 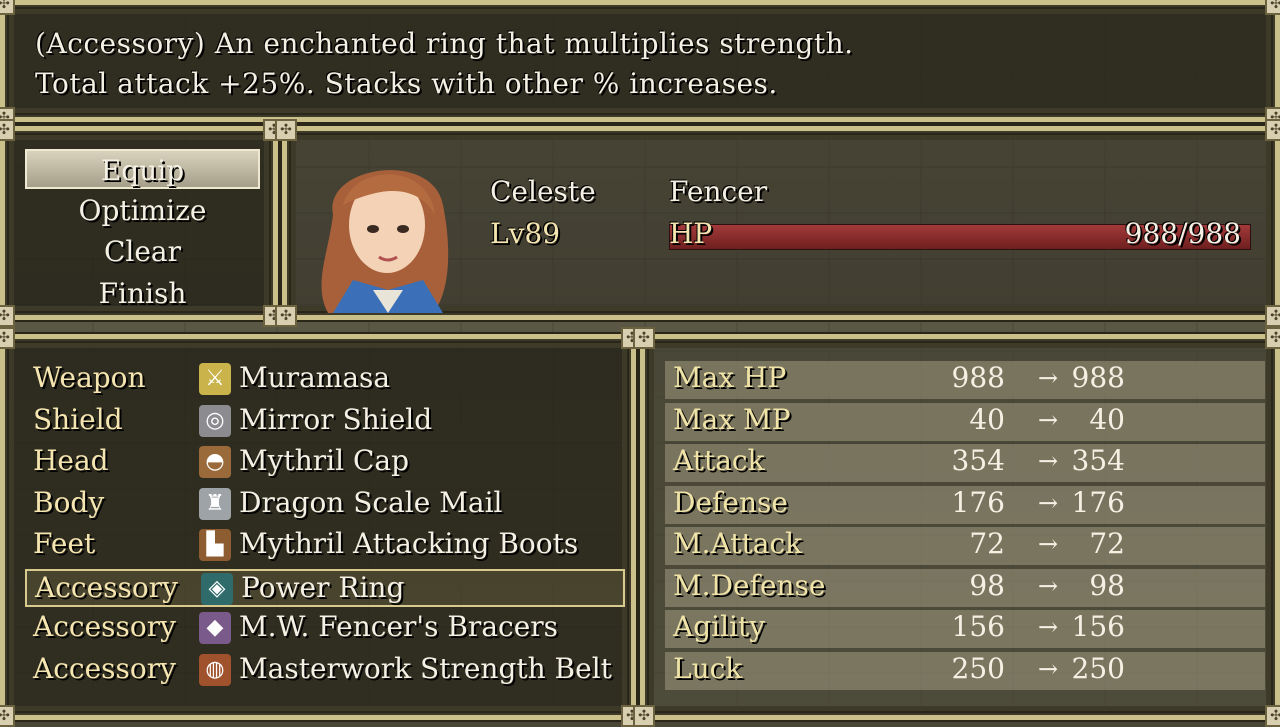 I want to click on param-name: Attack, so click(x=719, y=460).